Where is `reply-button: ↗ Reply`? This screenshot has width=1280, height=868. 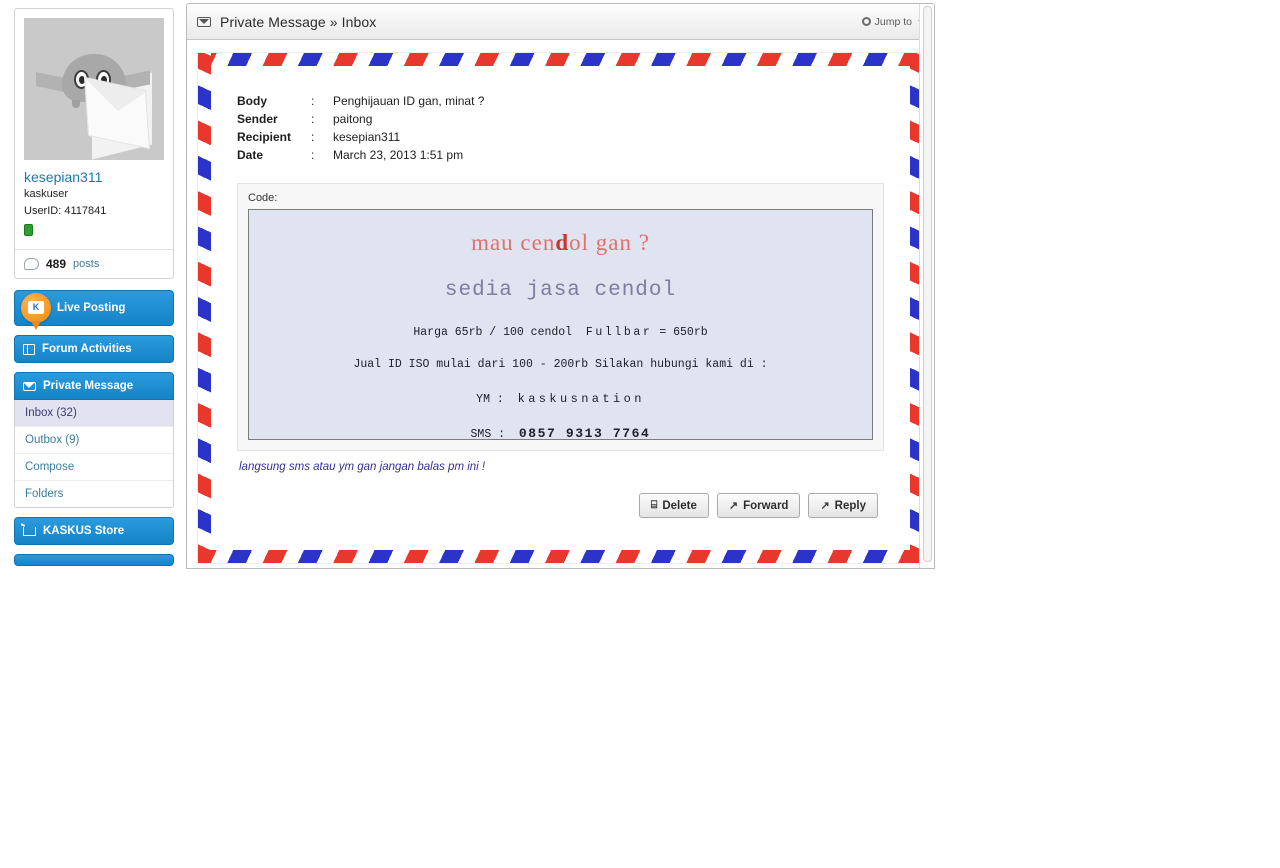 reply-button: ↗ Reply is located at coordinates (843, 505).